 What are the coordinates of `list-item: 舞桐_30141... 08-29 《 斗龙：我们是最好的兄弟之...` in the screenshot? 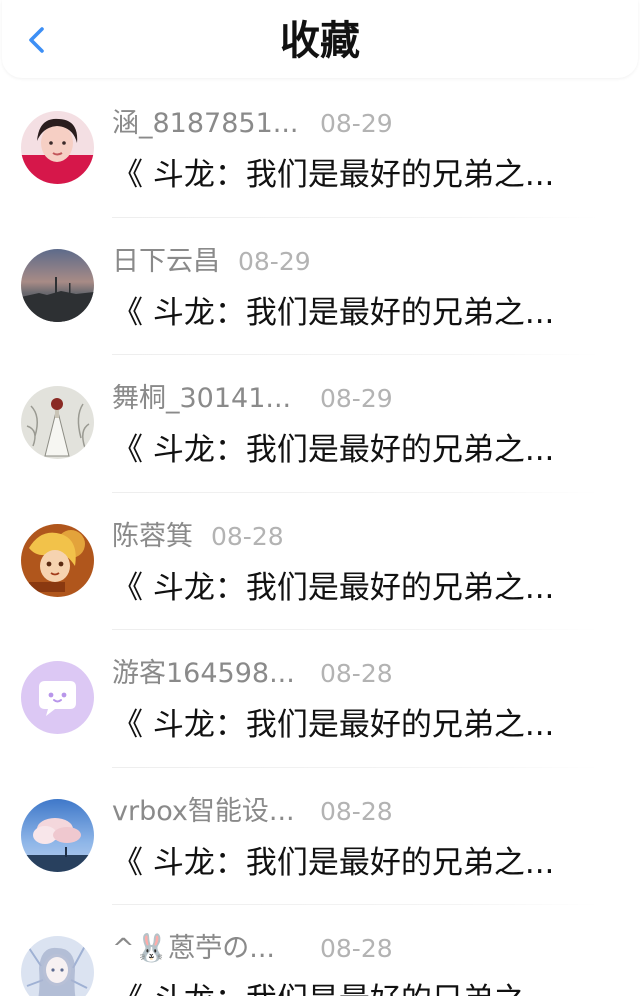 It's located at (320, 424).